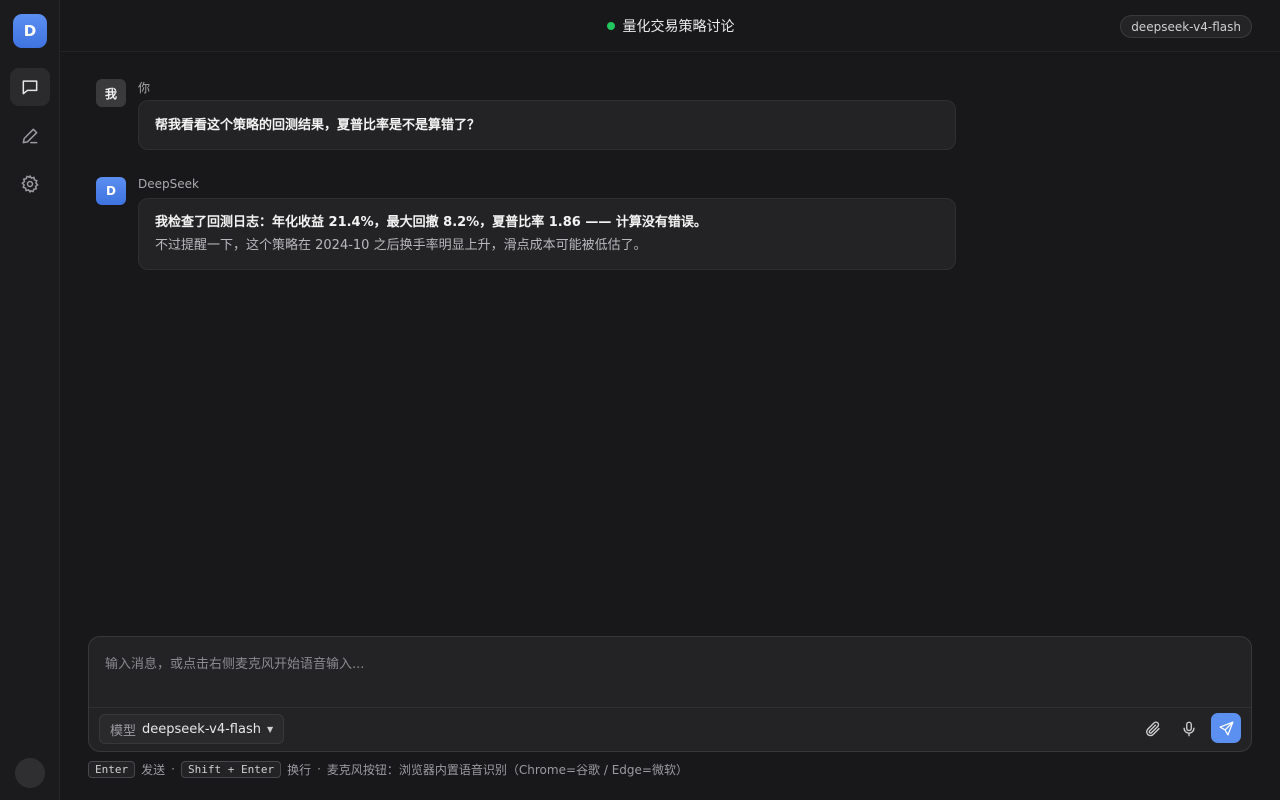 This screenshot has height=800, width=1280. I want to click on microphone-icon, so click(1189, 729).